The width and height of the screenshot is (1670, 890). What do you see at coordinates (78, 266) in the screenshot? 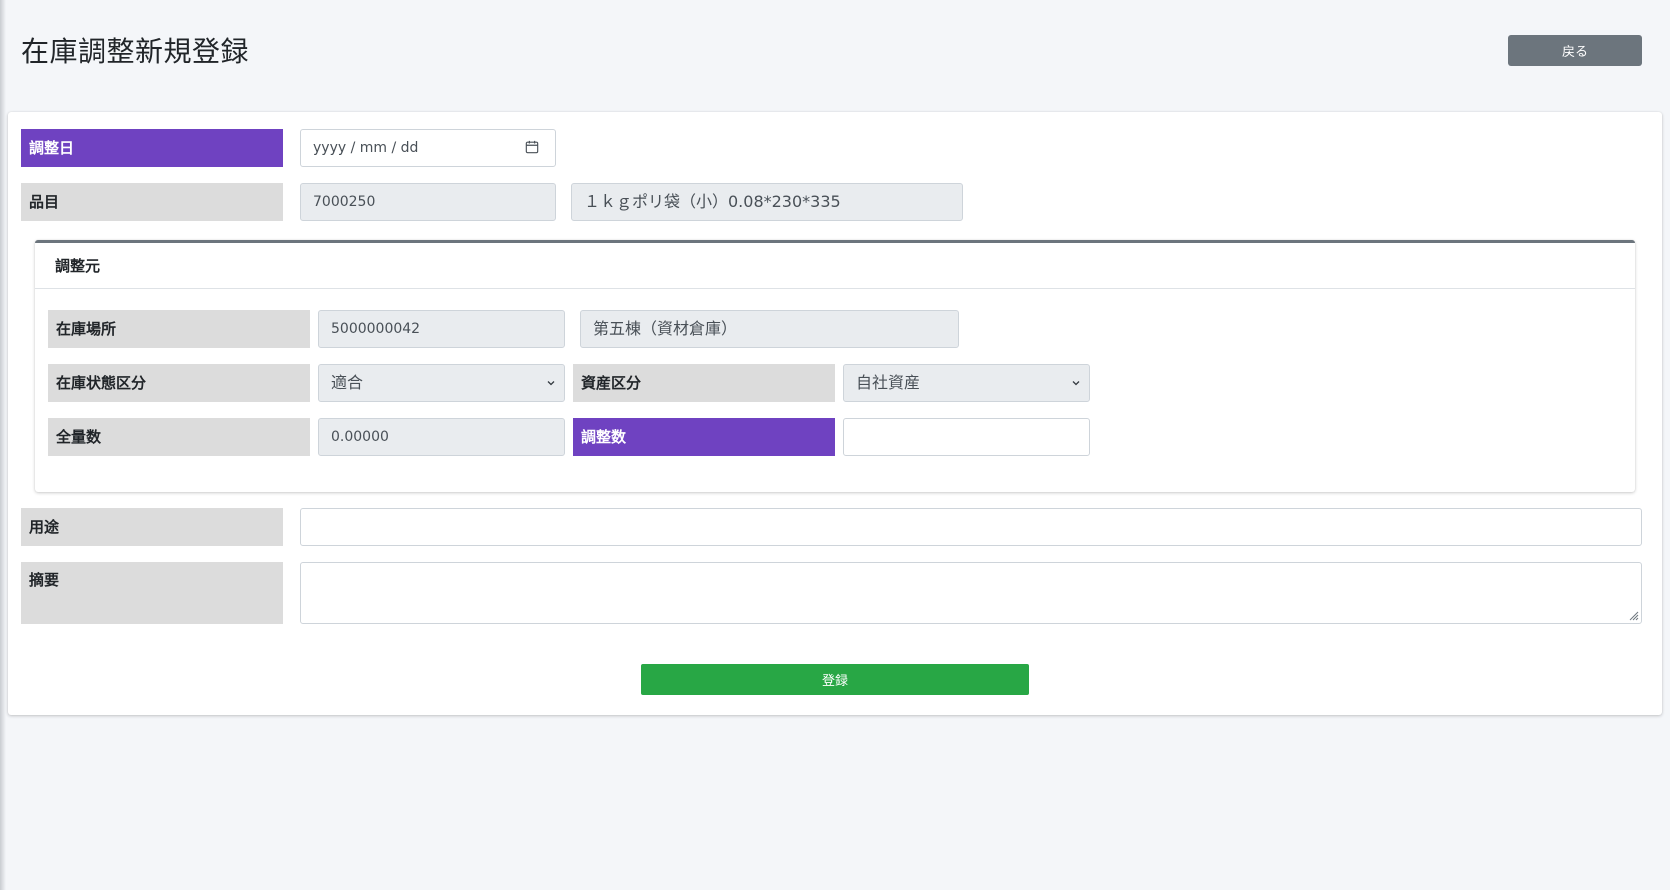
I see `source-section-title: 調整元` at bounding box center [78, 266].